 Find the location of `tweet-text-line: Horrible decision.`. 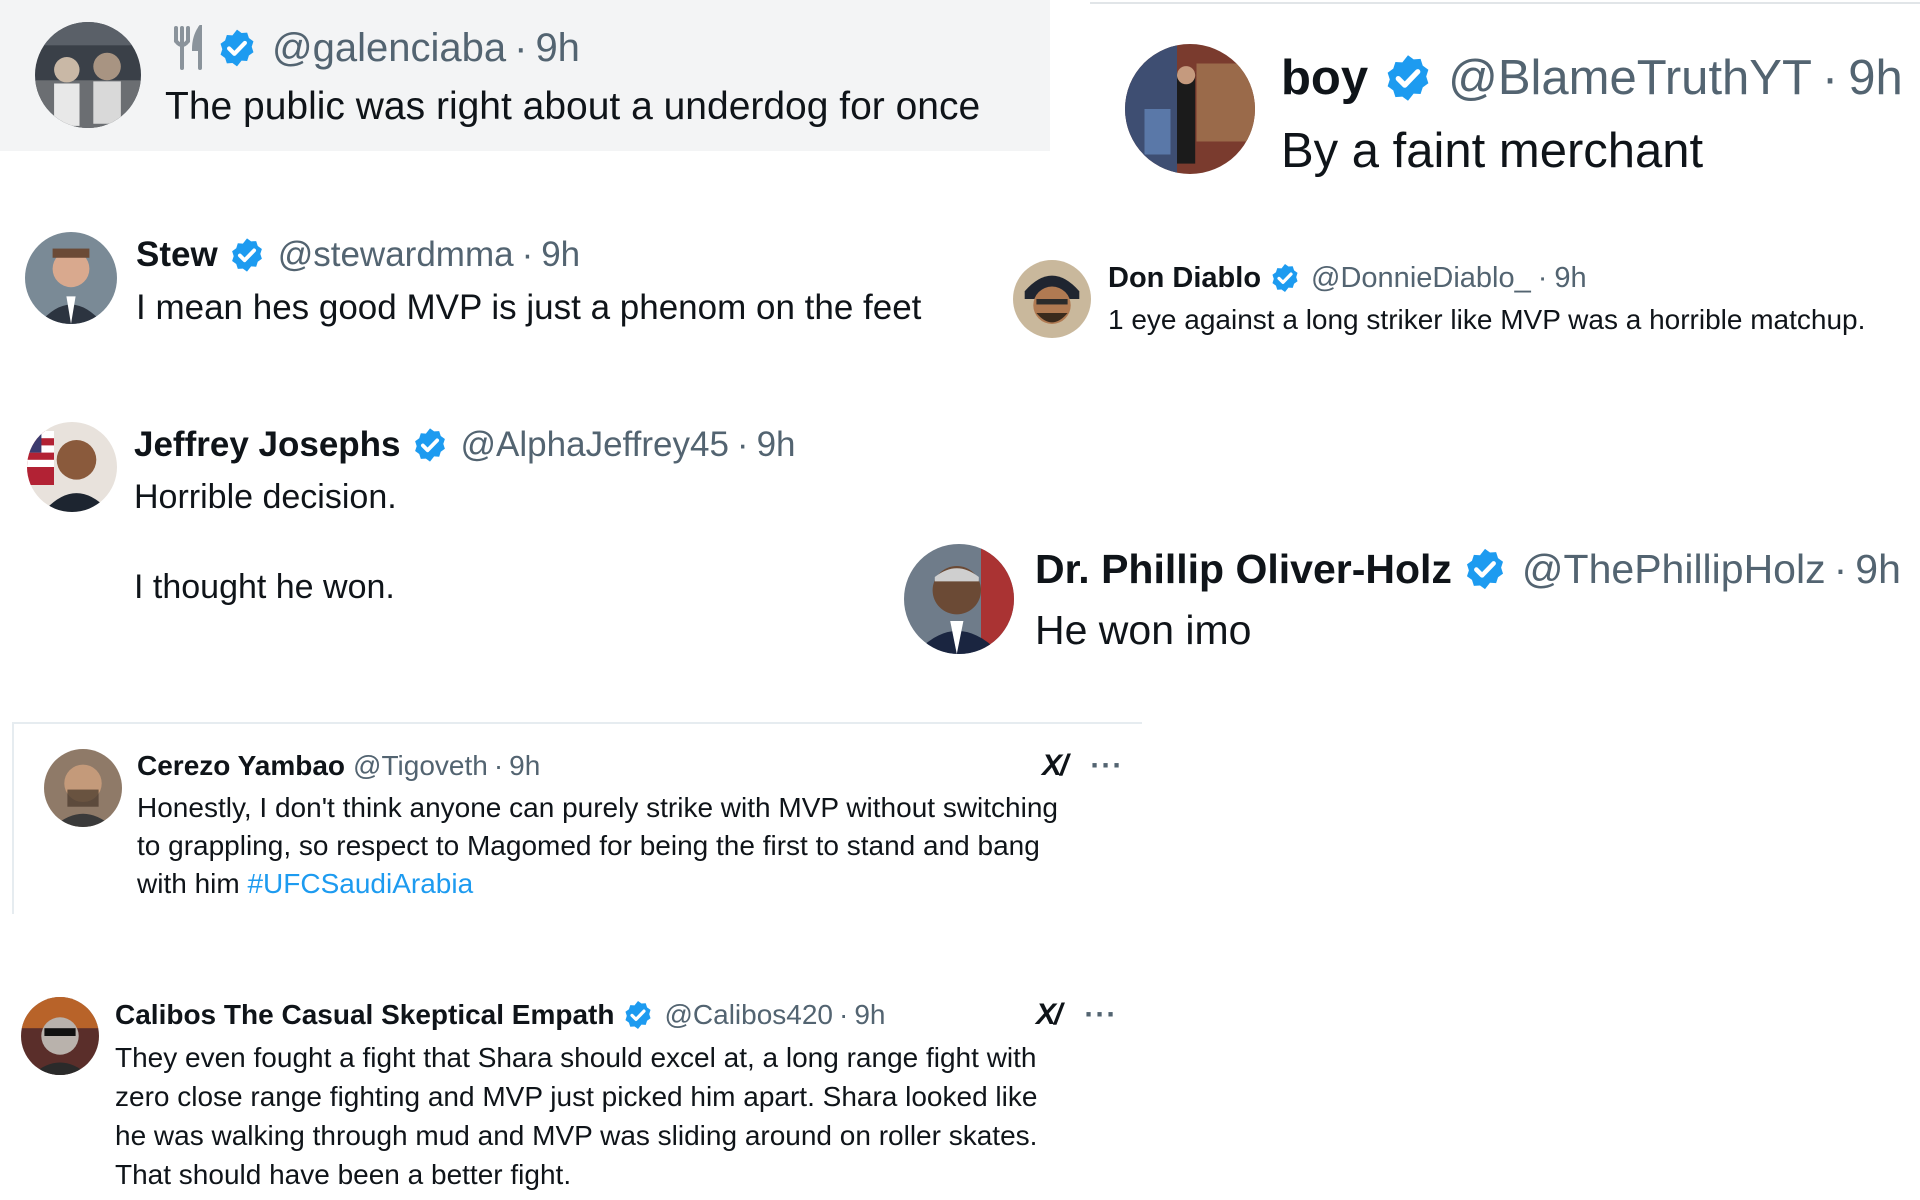

tweet-text-line: Horrible decision. is located at coordinates (265, 497).